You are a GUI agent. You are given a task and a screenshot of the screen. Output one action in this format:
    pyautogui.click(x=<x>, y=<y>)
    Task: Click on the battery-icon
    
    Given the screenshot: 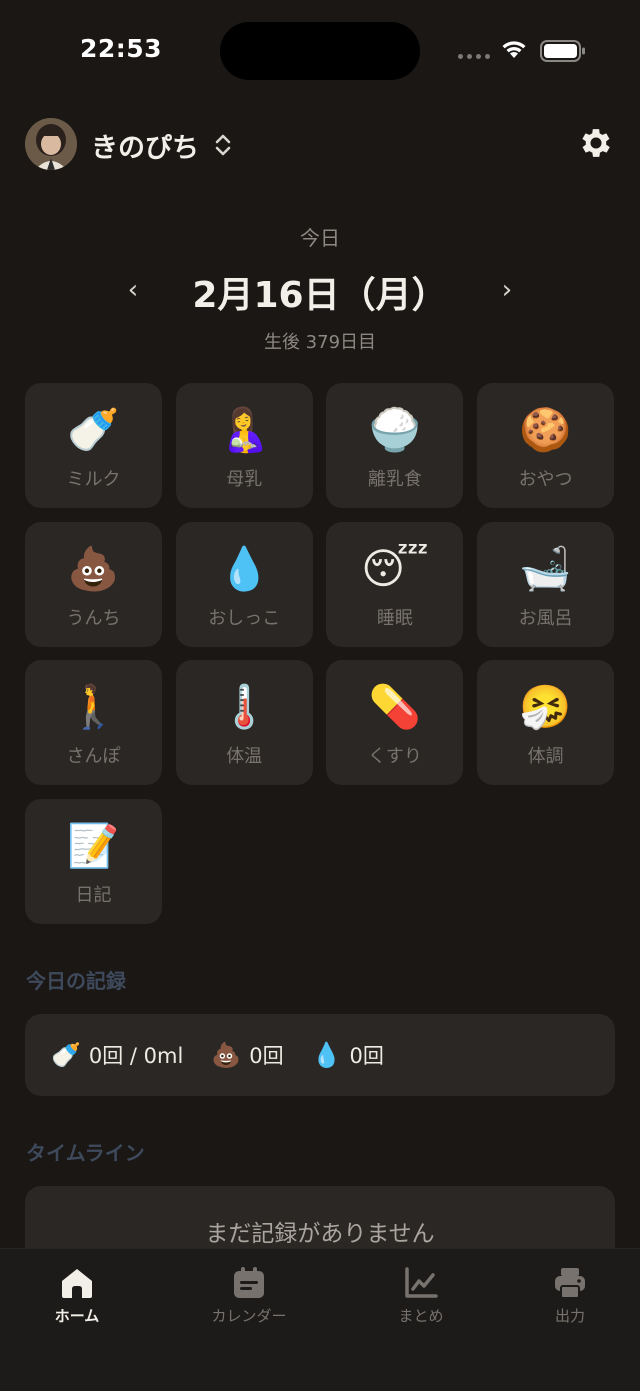 What is the action you would take?
    pyautogui.click(x=562, y=51)
    